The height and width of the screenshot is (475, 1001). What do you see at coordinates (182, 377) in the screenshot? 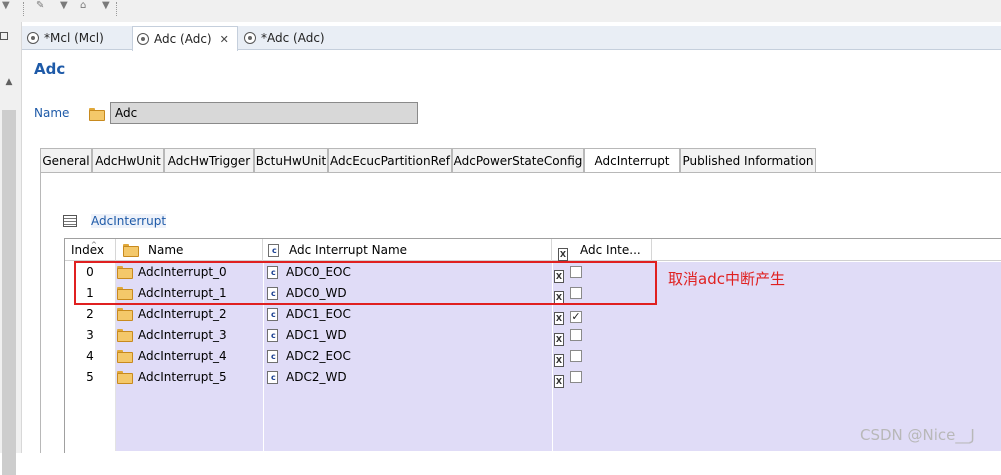
I see `row-name: AdcInterrupt_5` at bounding box center [182, 377].